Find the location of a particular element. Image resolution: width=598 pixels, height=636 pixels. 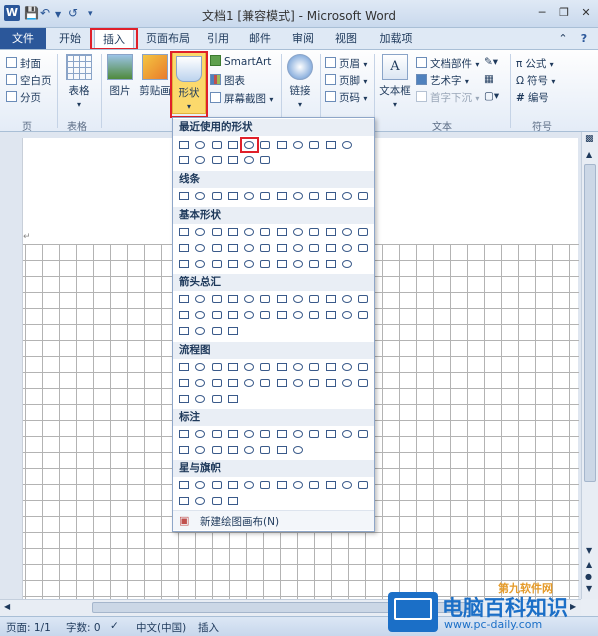

close-icon: ✕ is located at coordinates (586, 13).